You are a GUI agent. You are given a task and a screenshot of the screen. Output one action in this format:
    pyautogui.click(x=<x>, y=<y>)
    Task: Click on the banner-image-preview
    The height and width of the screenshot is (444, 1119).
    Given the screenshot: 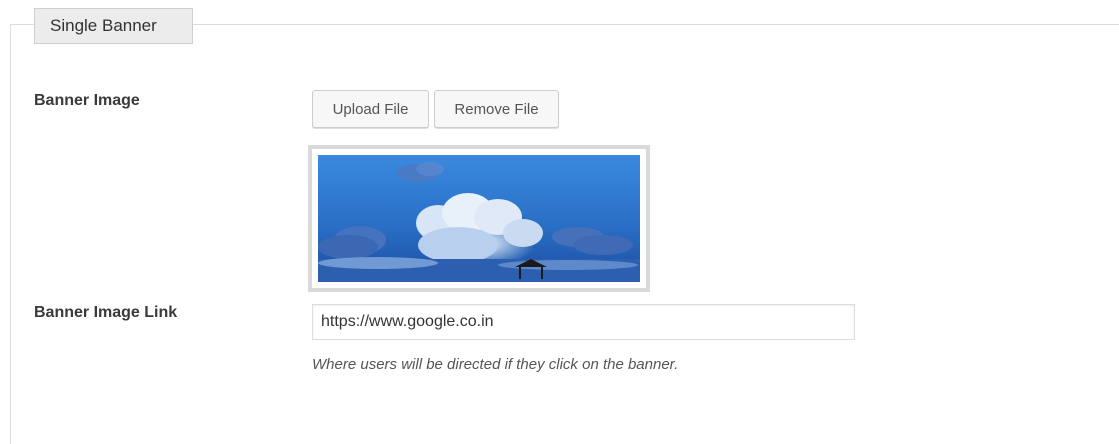 What is the action you would take?
    pyautogui.click(x=479, y=218)
    